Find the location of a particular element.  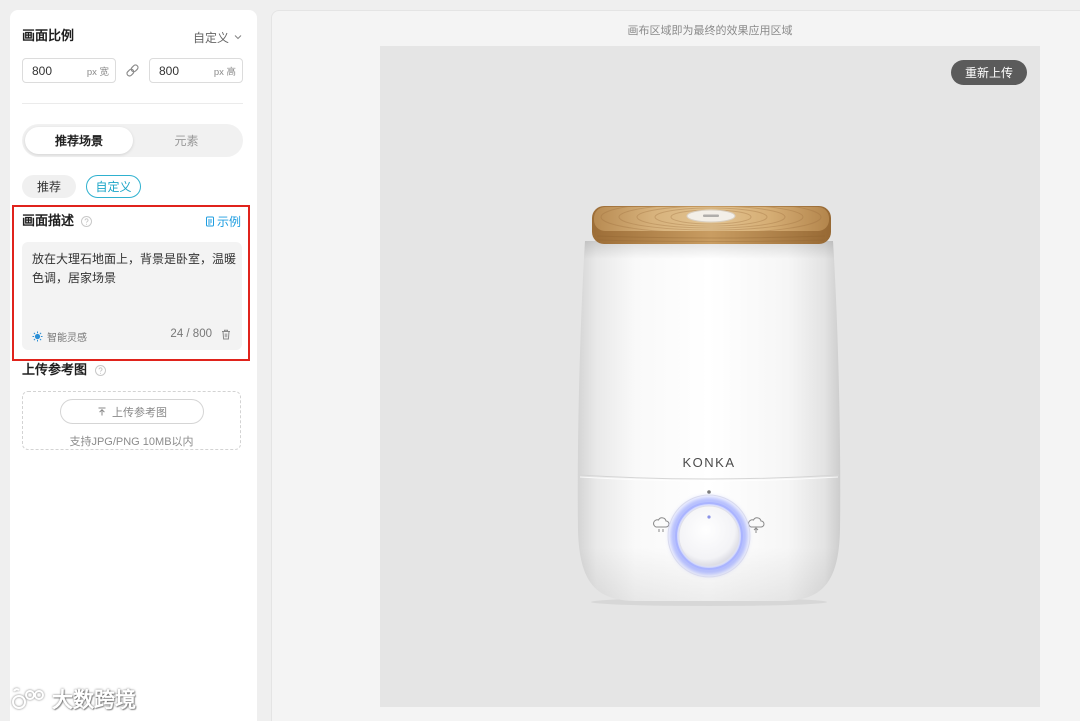

reupload-button: 重新上传 is located at coordinates (989, 72).